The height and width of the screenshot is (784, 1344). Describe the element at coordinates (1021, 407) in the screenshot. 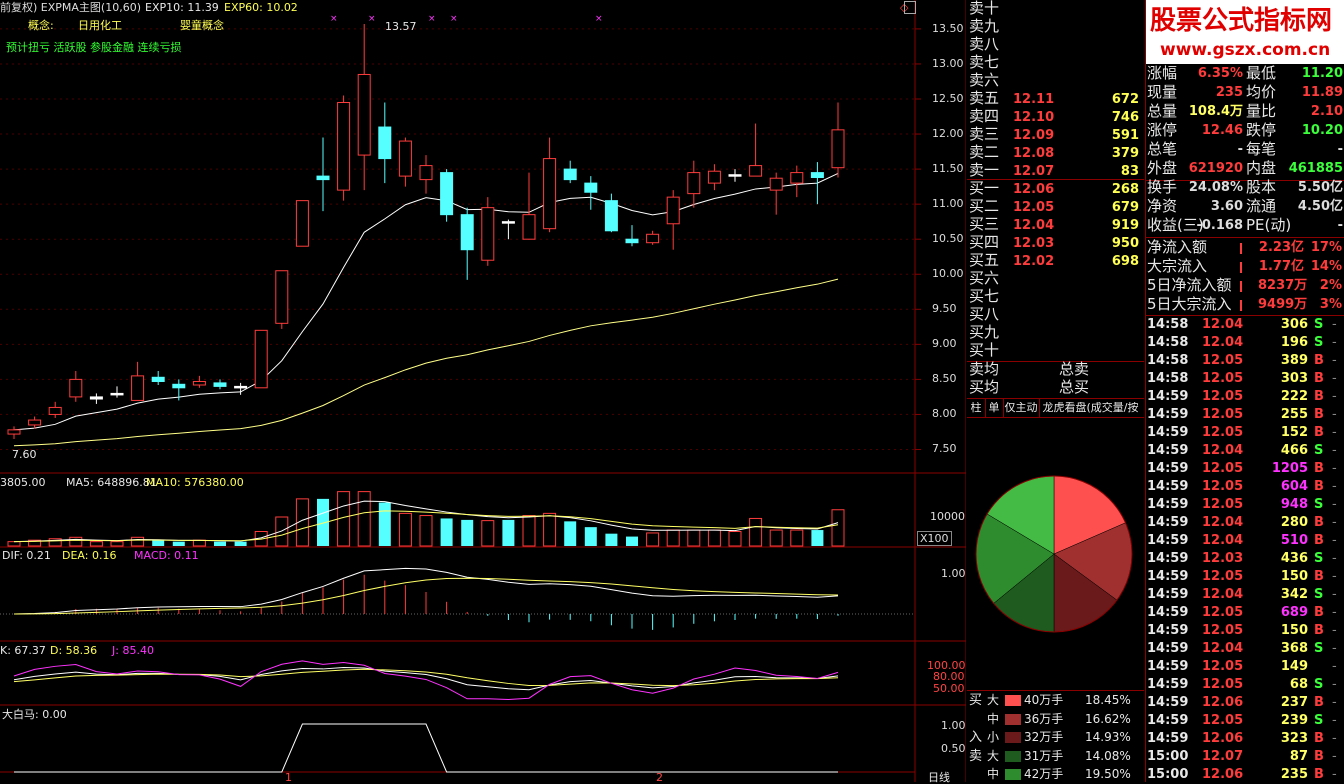

I see `tab-2: 仅主动` at that location.